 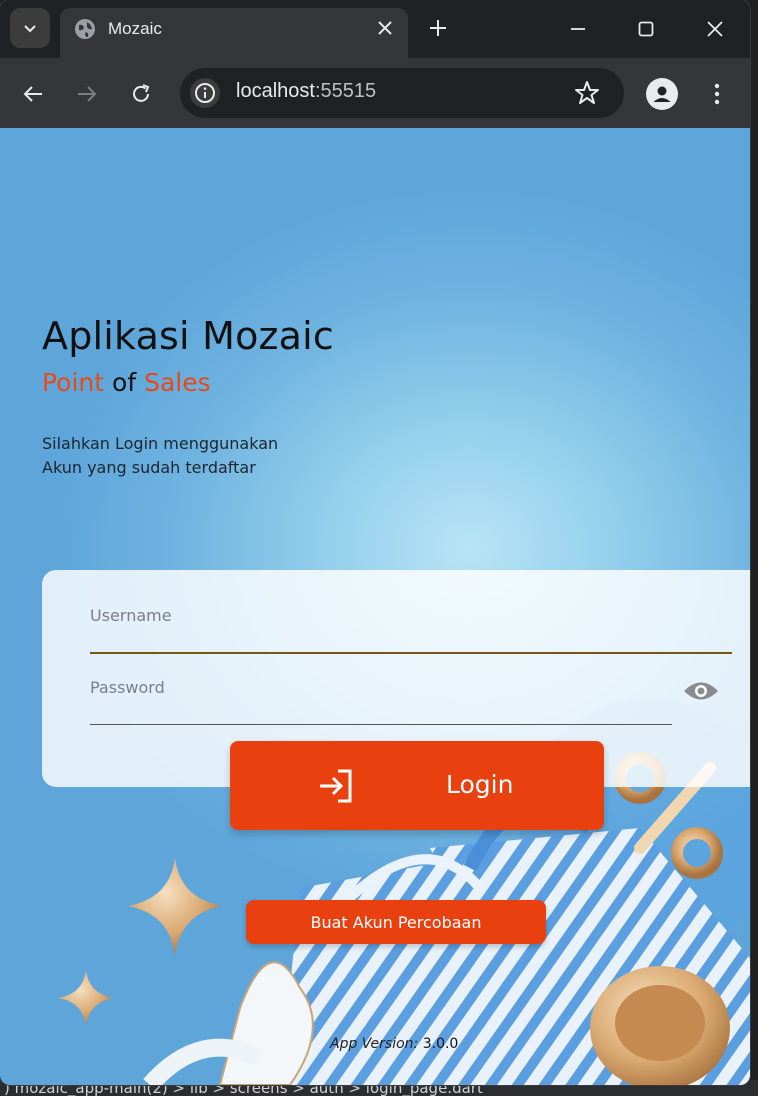 What do you see at coordinates (411, 630) in the screenshot?
I see `username-field: Username` at bounding box center [411, 630].